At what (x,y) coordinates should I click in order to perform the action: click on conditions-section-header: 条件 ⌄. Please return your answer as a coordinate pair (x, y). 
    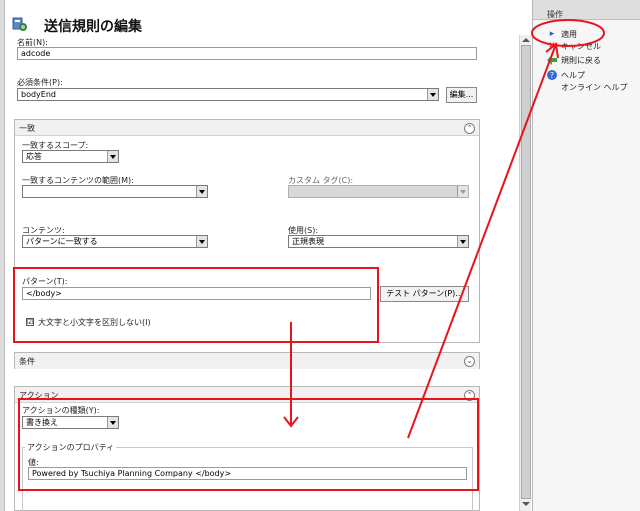
    Looking at the image, I should click on (247, 361).